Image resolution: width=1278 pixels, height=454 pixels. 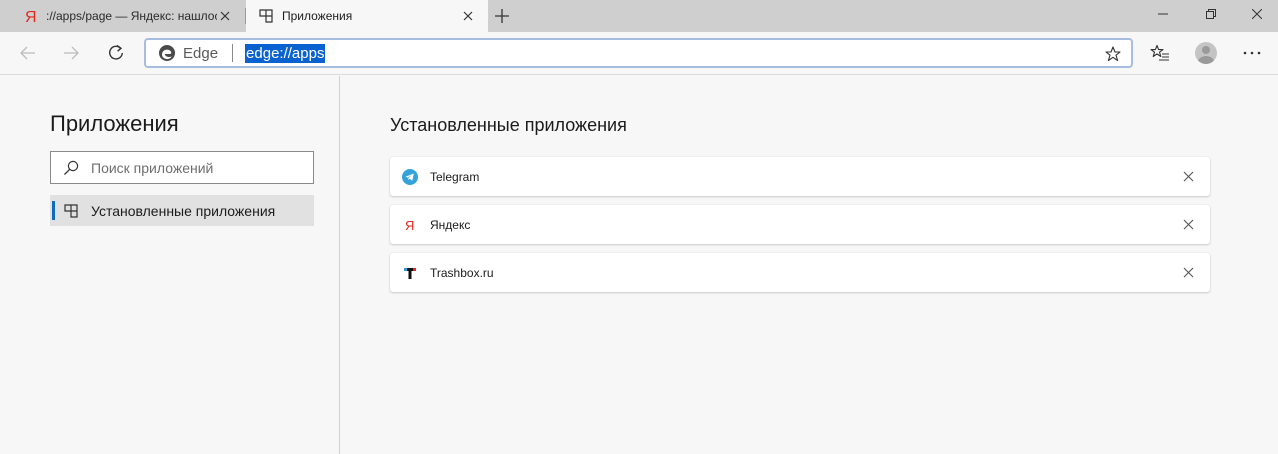 What do you see at coordinates (285, 53) in the screenshot?
I see `url-text: edge://apps` at bounding box center [285, 53].